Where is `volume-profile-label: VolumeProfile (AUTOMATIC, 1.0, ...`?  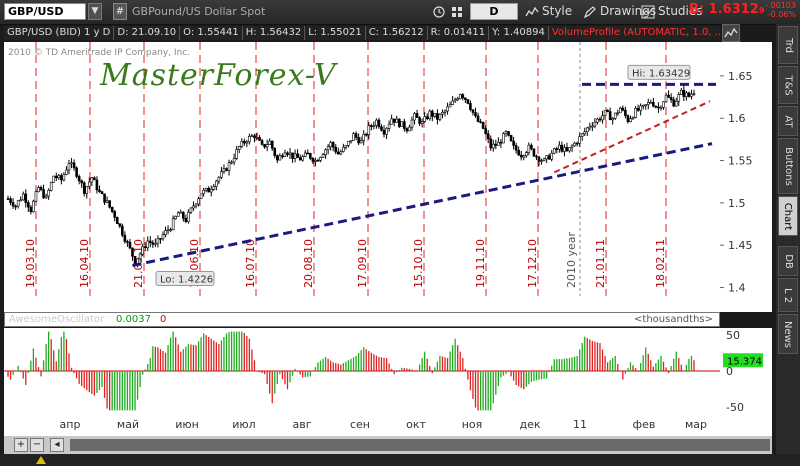
volume-profile-label: VolumeProfile (AUTOMATIC, 1.0, ... is located at coordinates (634, 33).